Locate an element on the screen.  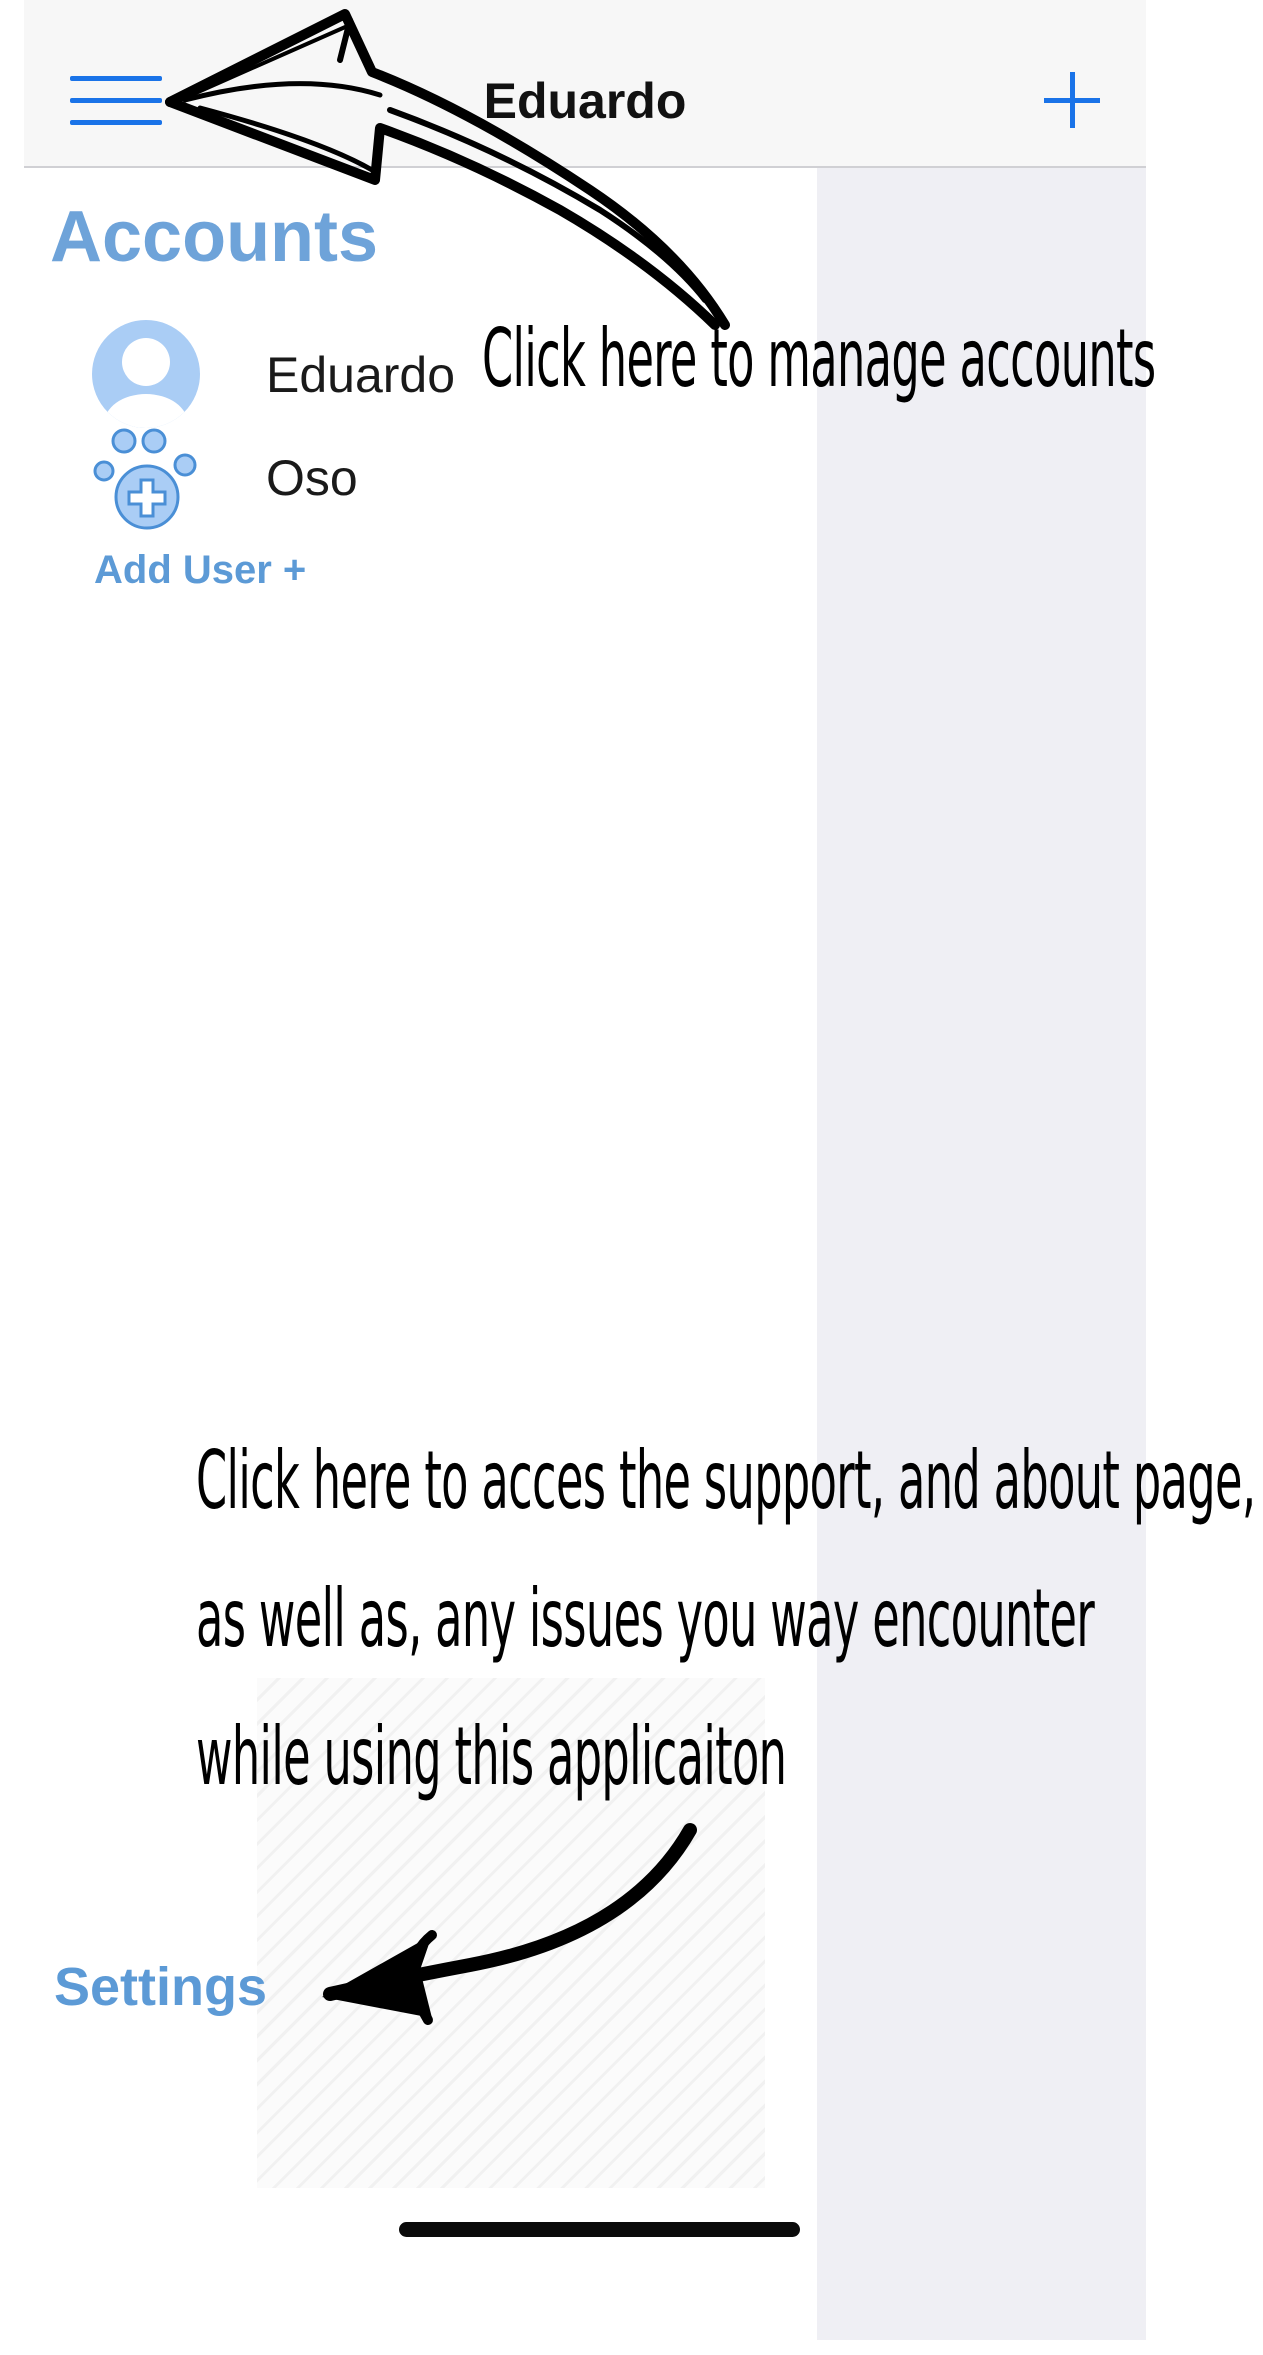
settings-link: Settings is located at coordinates (160, 1987).